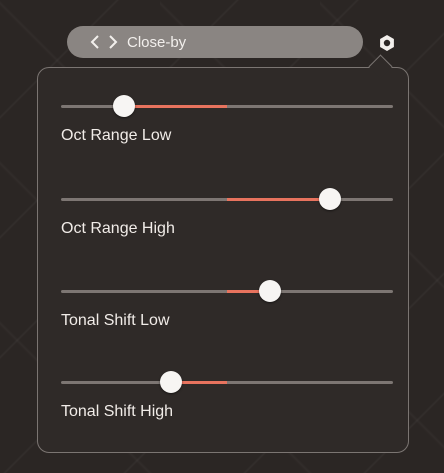  What do you see at coordinates (113, 42) in the screenshot?
I see `chevron-right-icon` at bounding box center [113, 42].